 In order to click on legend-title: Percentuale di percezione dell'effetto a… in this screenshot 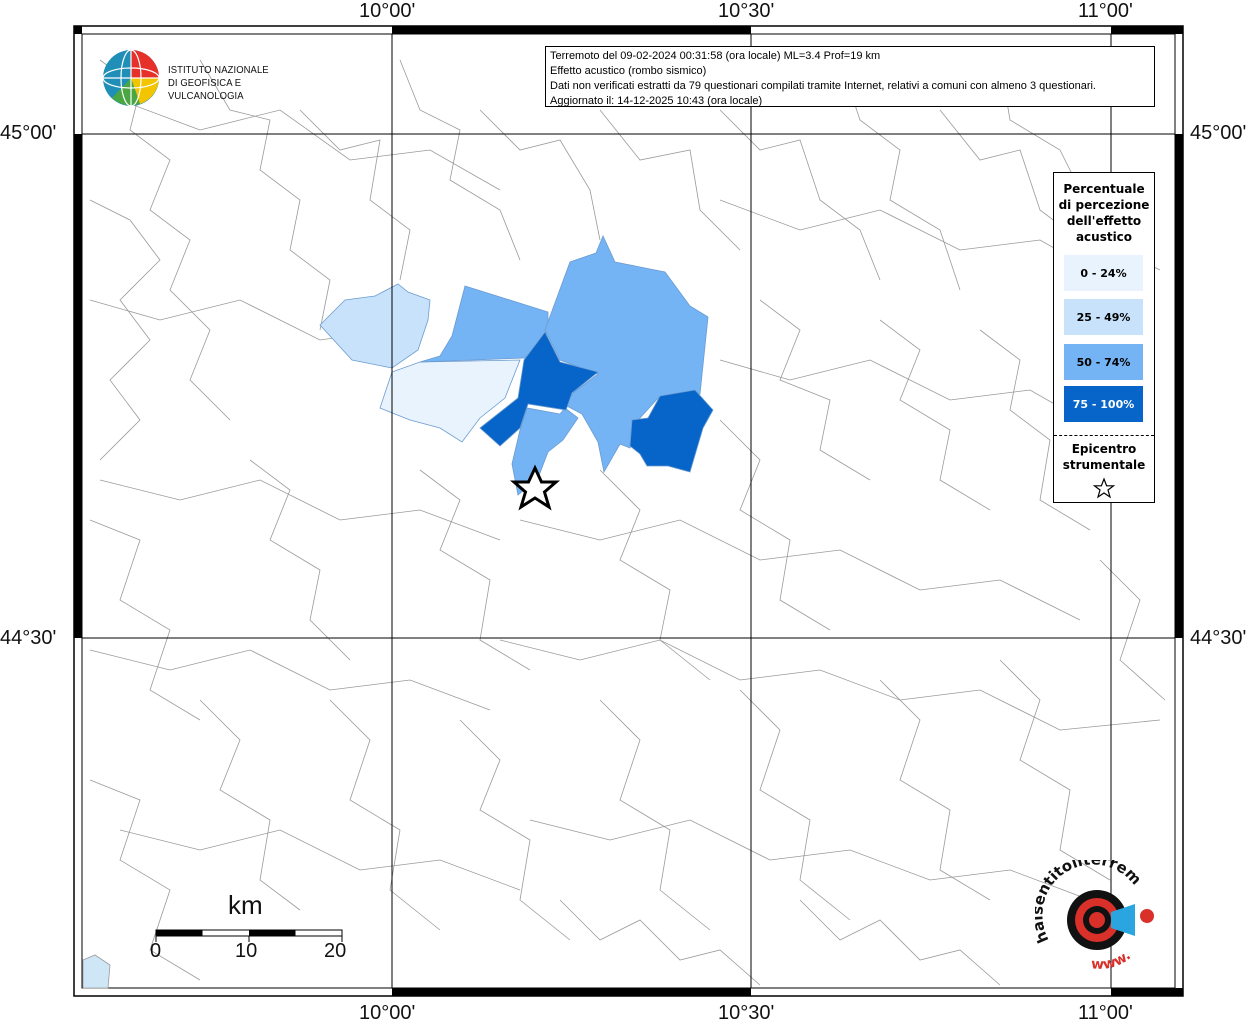, I will do `click(1104, 213)`.